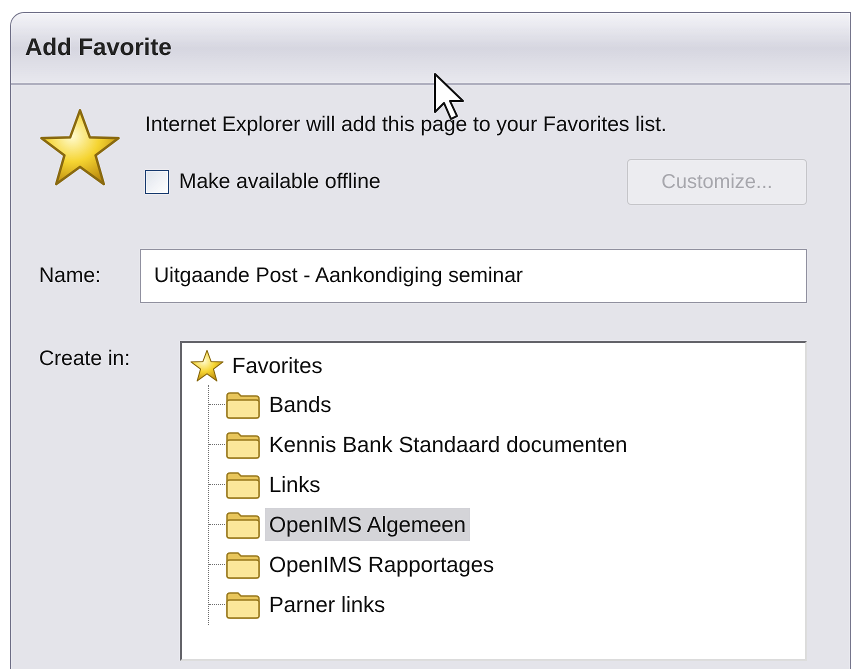 This screenshot has width=851, height=669. Describe the element at coordinates (367, 524) in the screenshot. I see `tree-item: OpenIMS Algemeen` at that location.